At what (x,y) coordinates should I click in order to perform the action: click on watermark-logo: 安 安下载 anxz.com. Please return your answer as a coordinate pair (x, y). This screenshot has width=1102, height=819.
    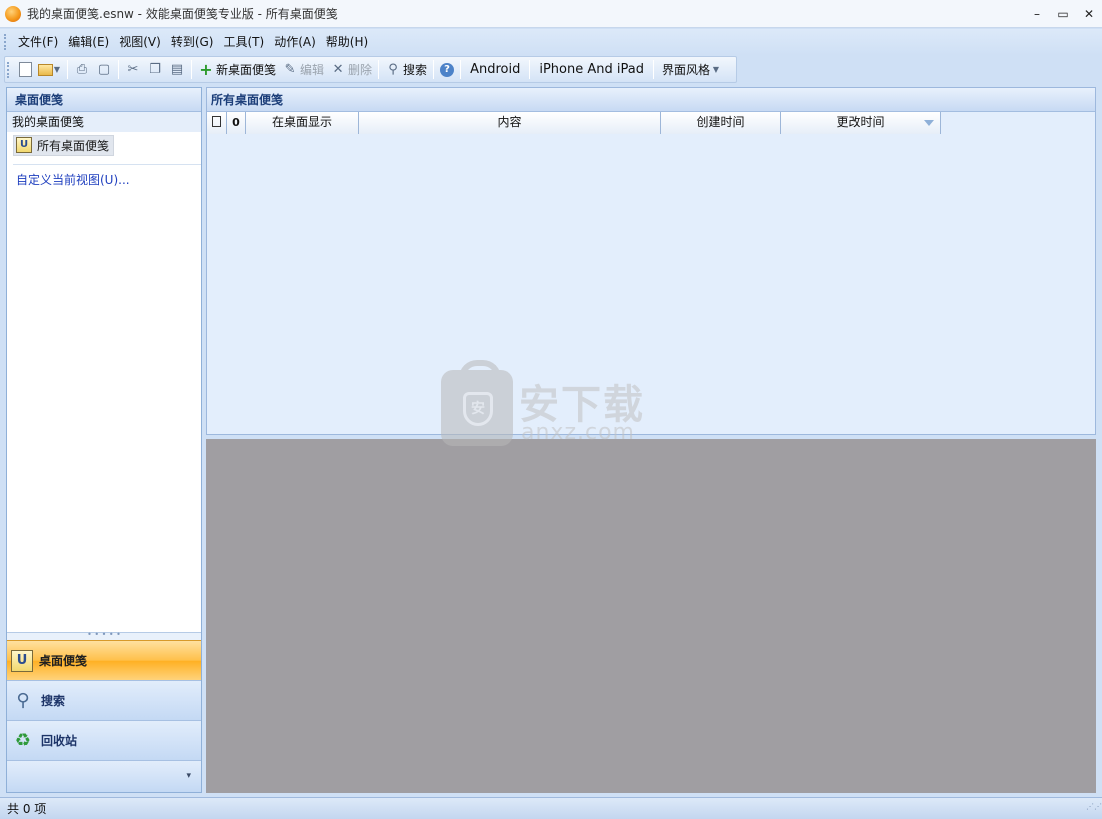
    Looking at the image, I should click on (551, 405).